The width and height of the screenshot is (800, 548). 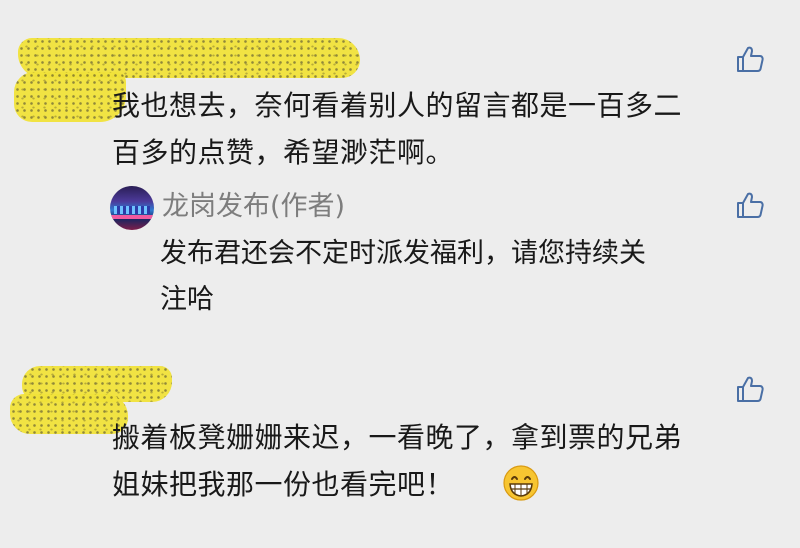 What do you see at coordinates (403, 253) in the screenshot?
I see `reply-text-line: 发布君还会不定时派发福利，请您持续关` at bounding box center [403, 253].